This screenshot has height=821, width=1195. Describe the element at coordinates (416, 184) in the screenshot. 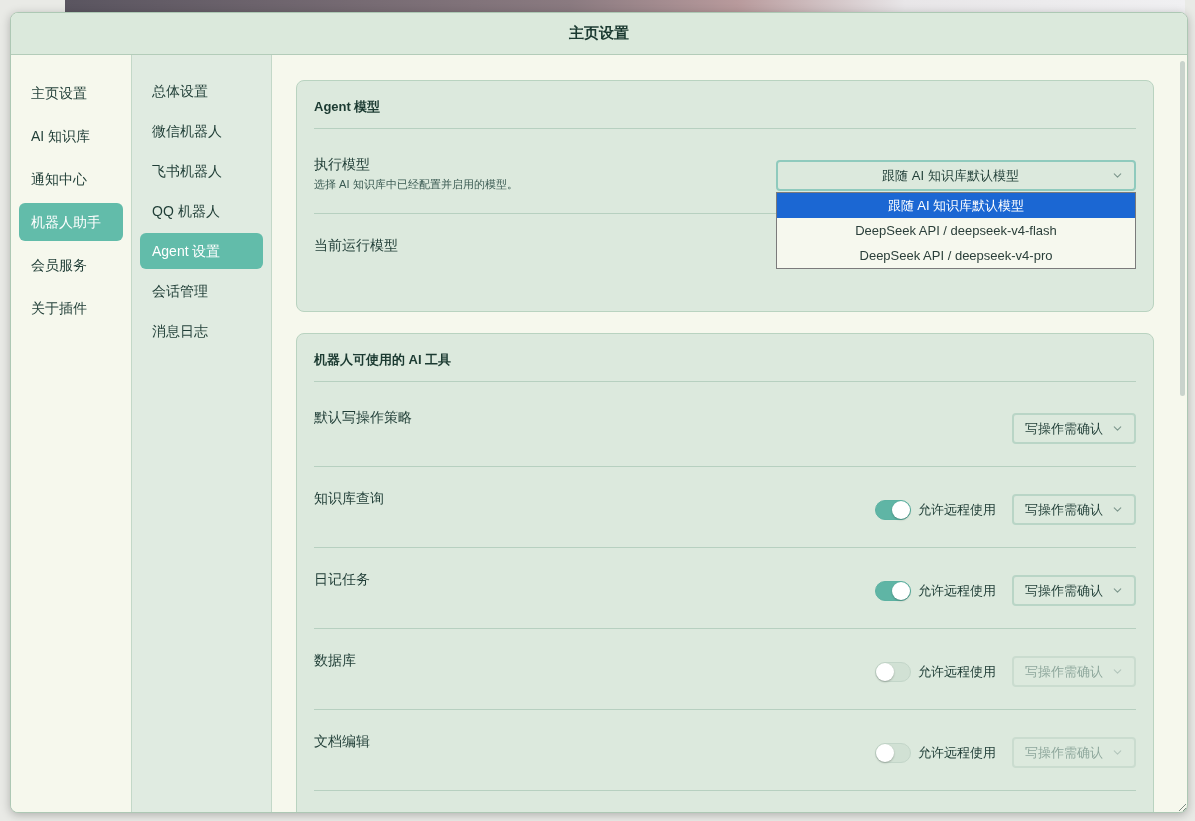

I see `setting-description: 选择 AI 知识库中已经配置并启用的模型。` at that location.